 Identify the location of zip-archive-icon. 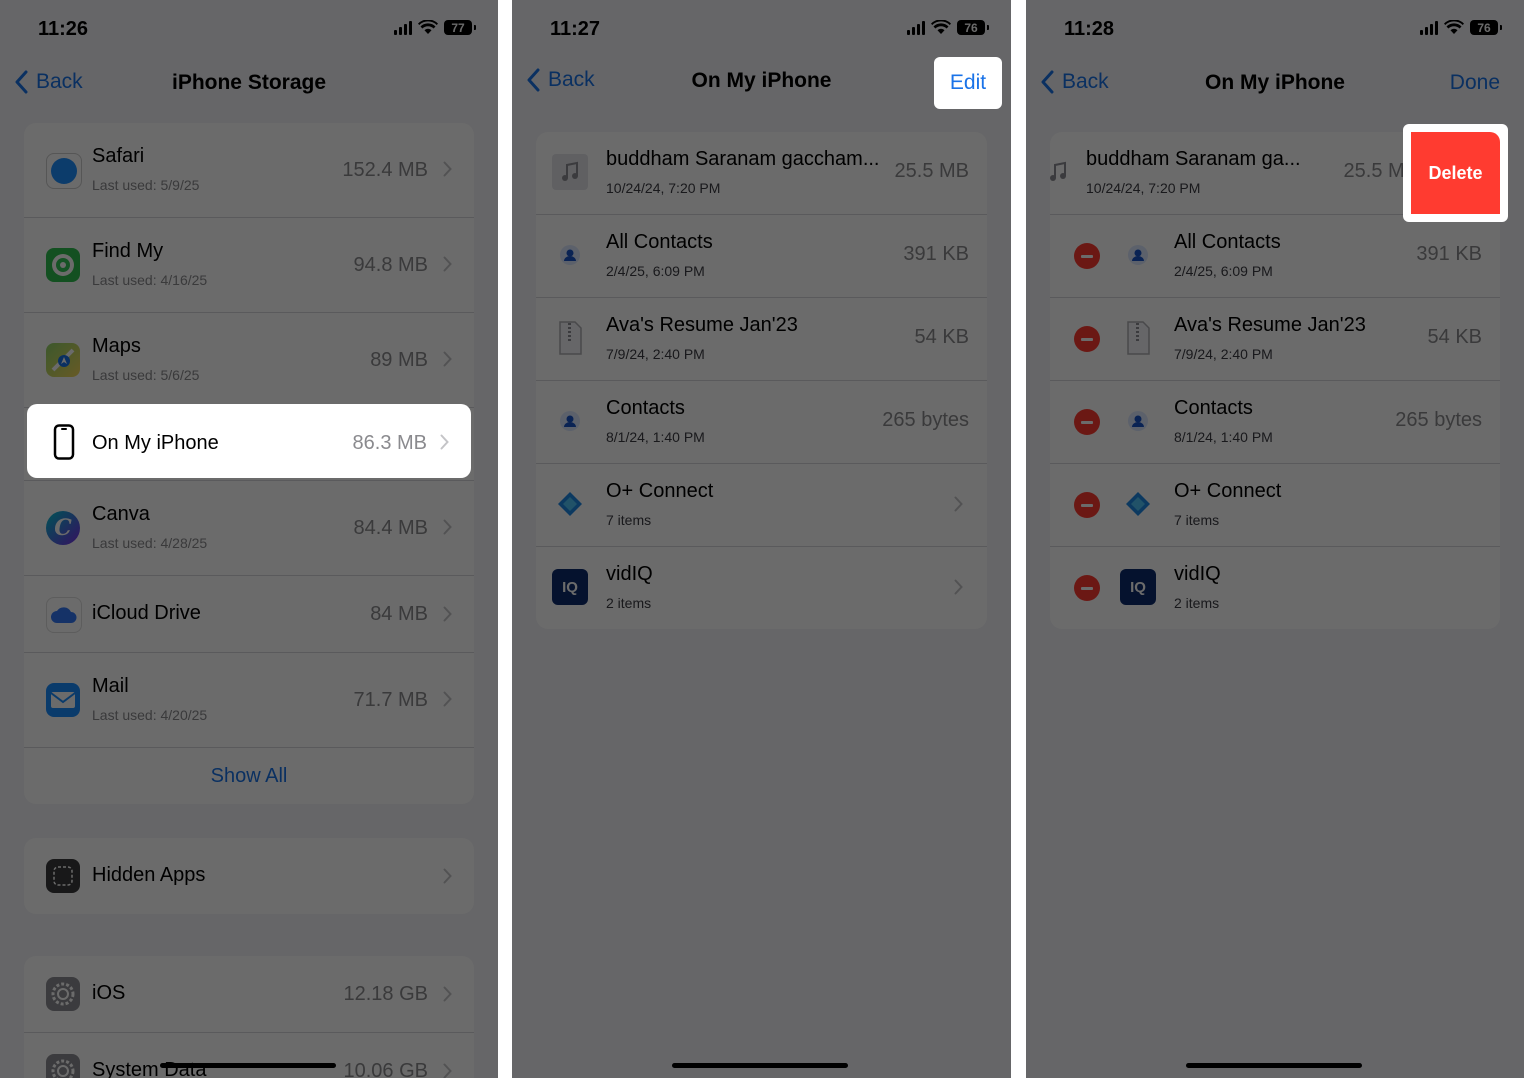
(1138, 338).